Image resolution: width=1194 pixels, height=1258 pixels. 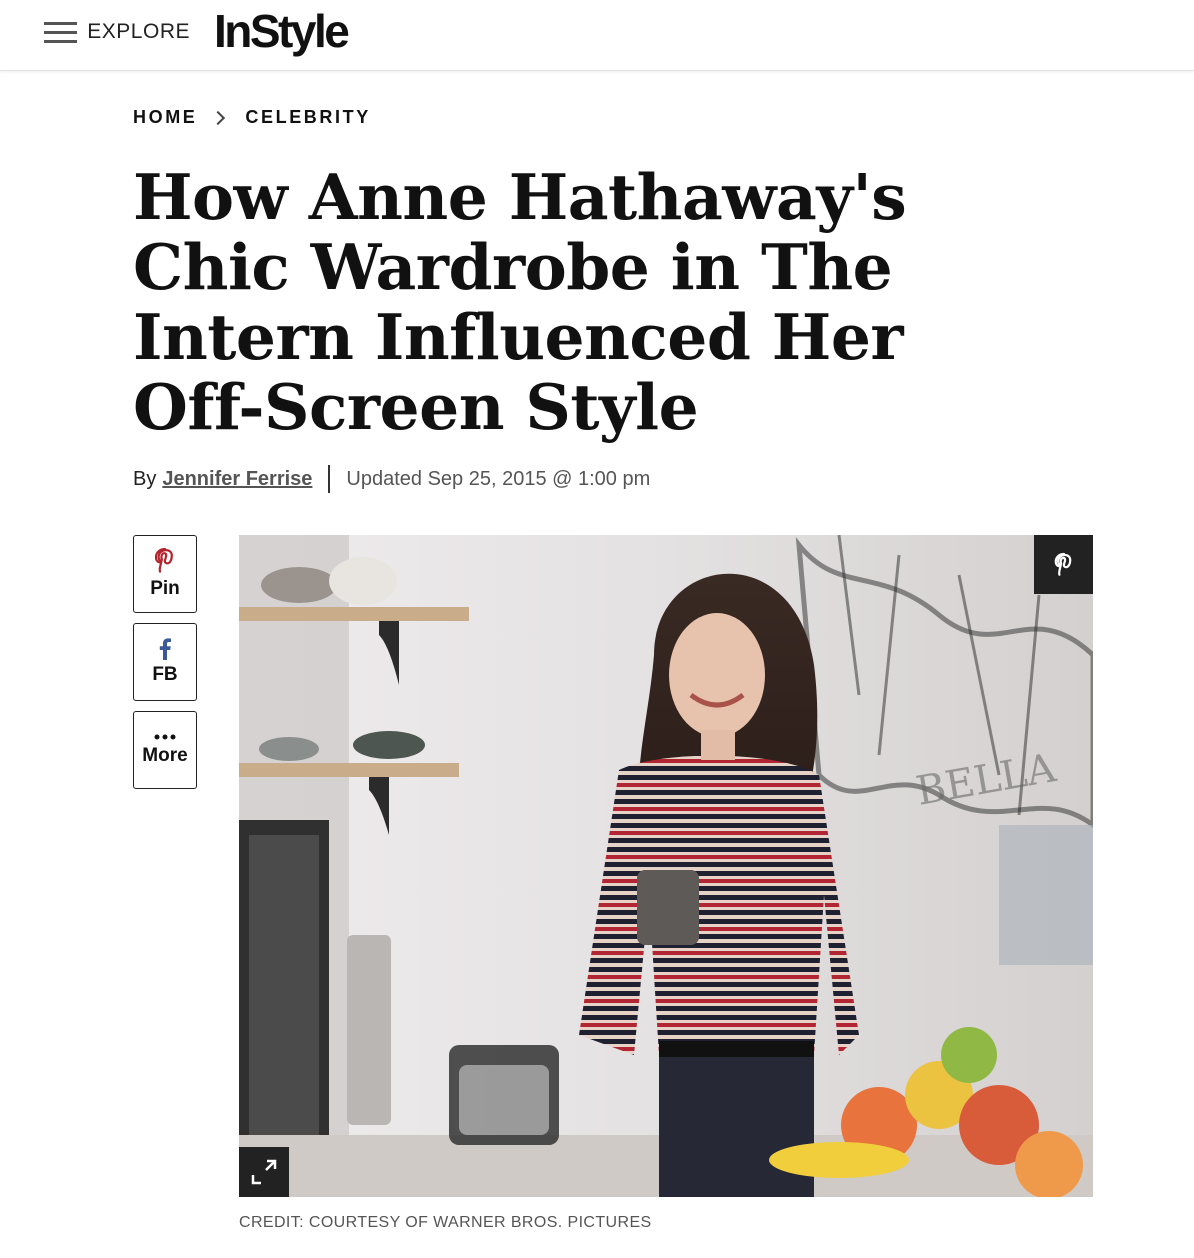 What do you see at coordinates (145, 478) in the screenshot?
I see `byline-prefix: By` at bounding box center [145, 478].